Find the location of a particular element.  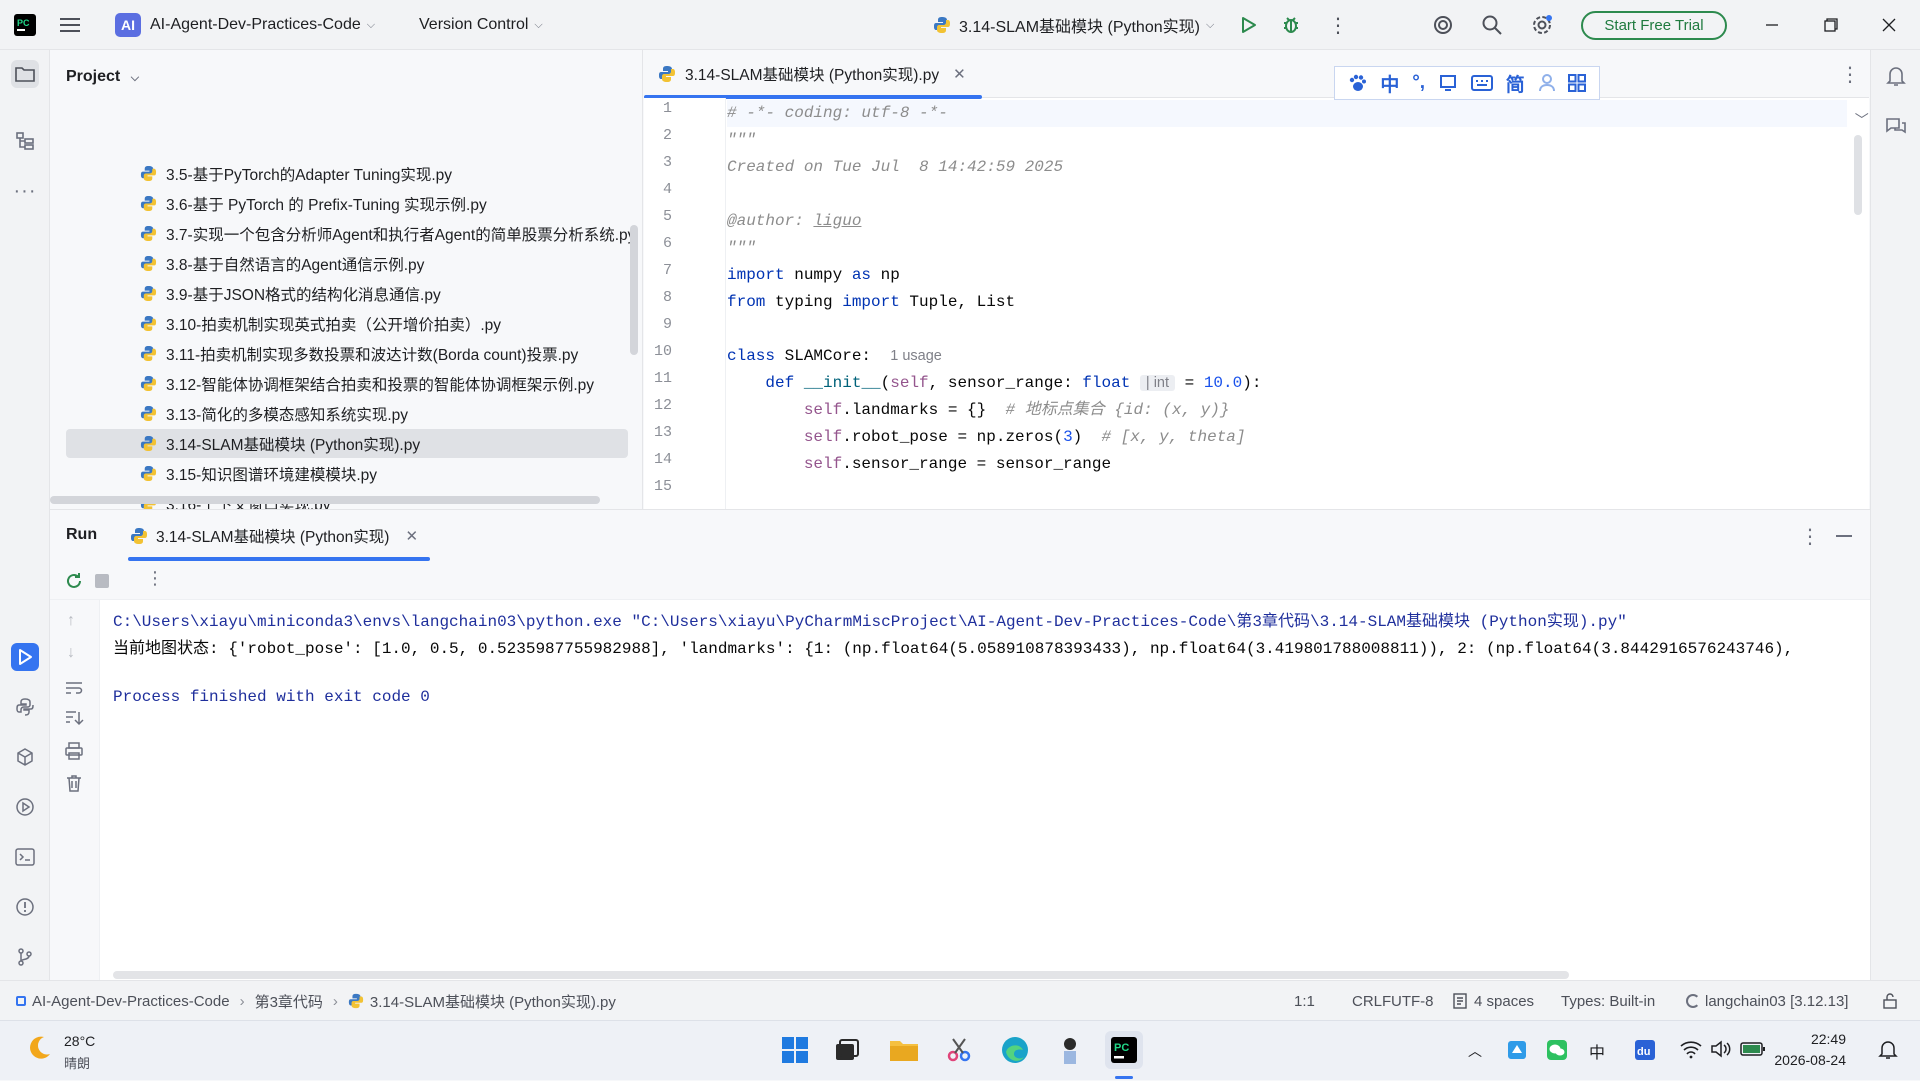

weather-moon-icon is located at coordinates (39, 1048).